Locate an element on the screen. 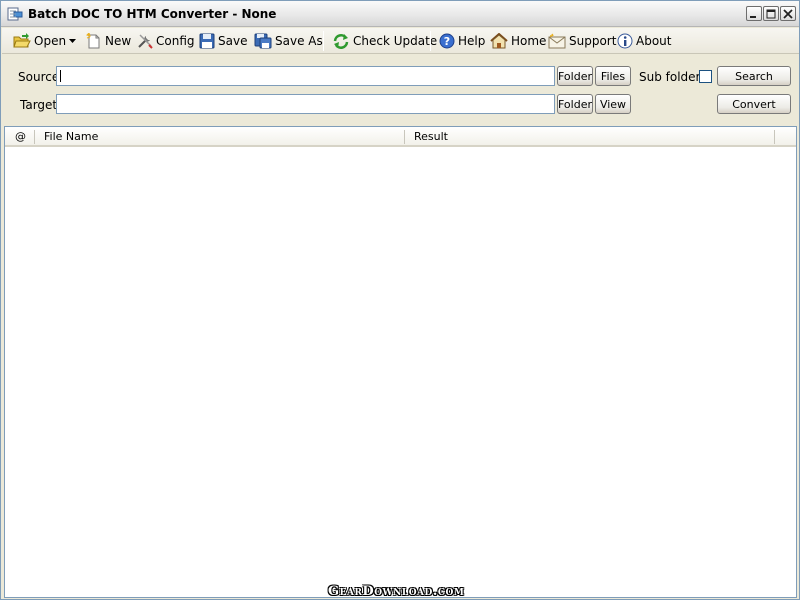 The width and height of the screenshot is (800, 600). home-button: Home is located at coordinates (518, 41).